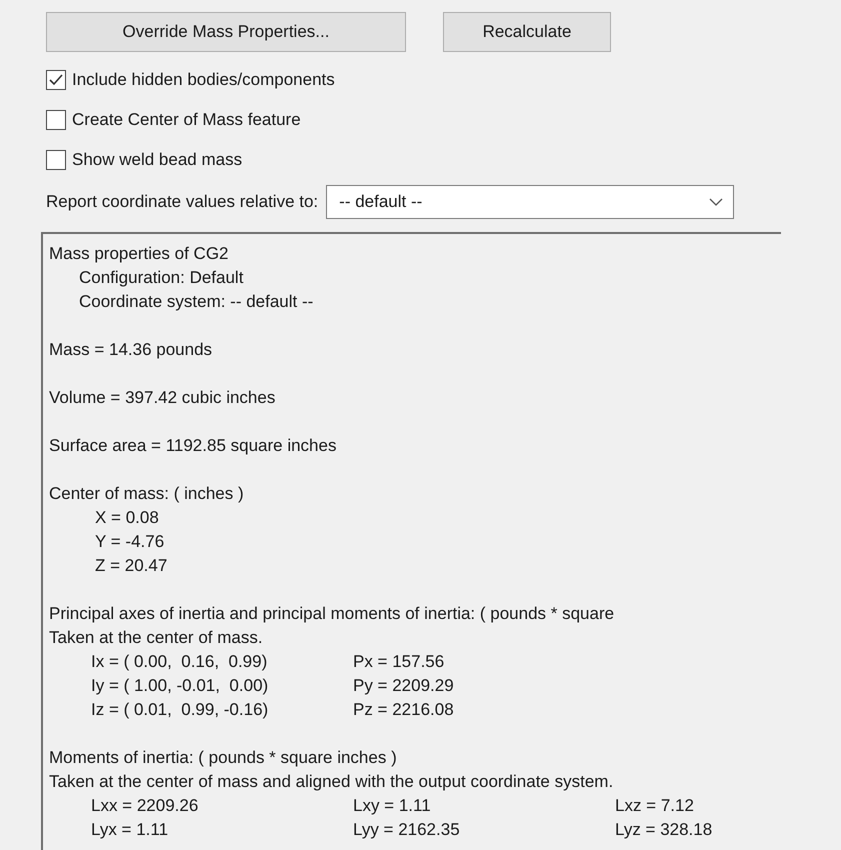  I want to click on report-value: Lxx = 2209.26, so click(144, 806).